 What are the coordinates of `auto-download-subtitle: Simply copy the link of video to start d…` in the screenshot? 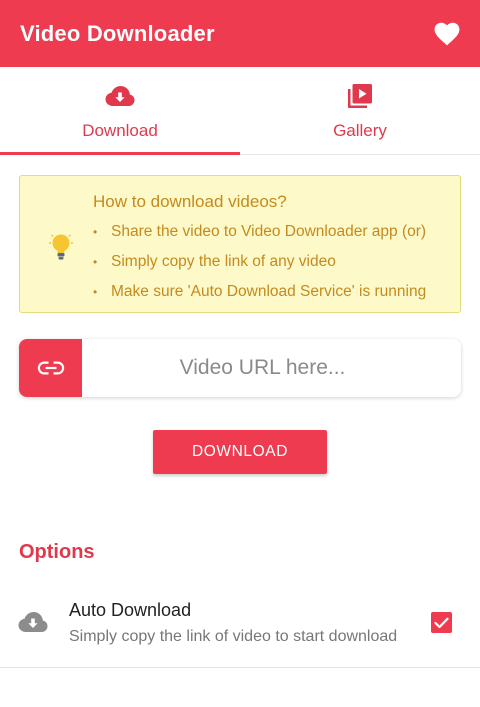 It's located at (233, 636).